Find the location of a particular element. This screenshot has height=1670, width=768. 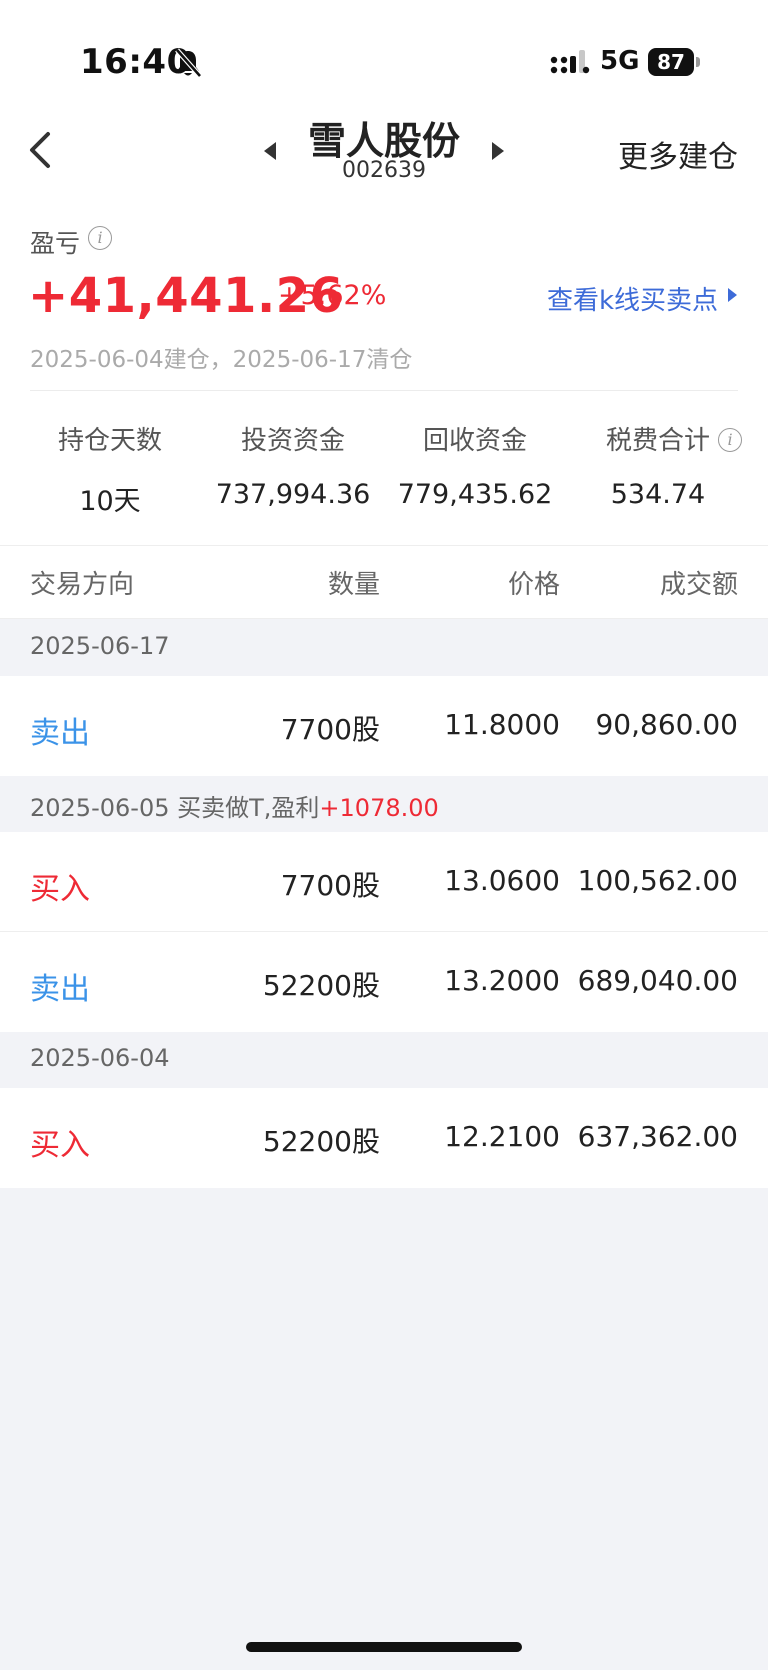

next-stock-icon is located at coordinates (498, 151).